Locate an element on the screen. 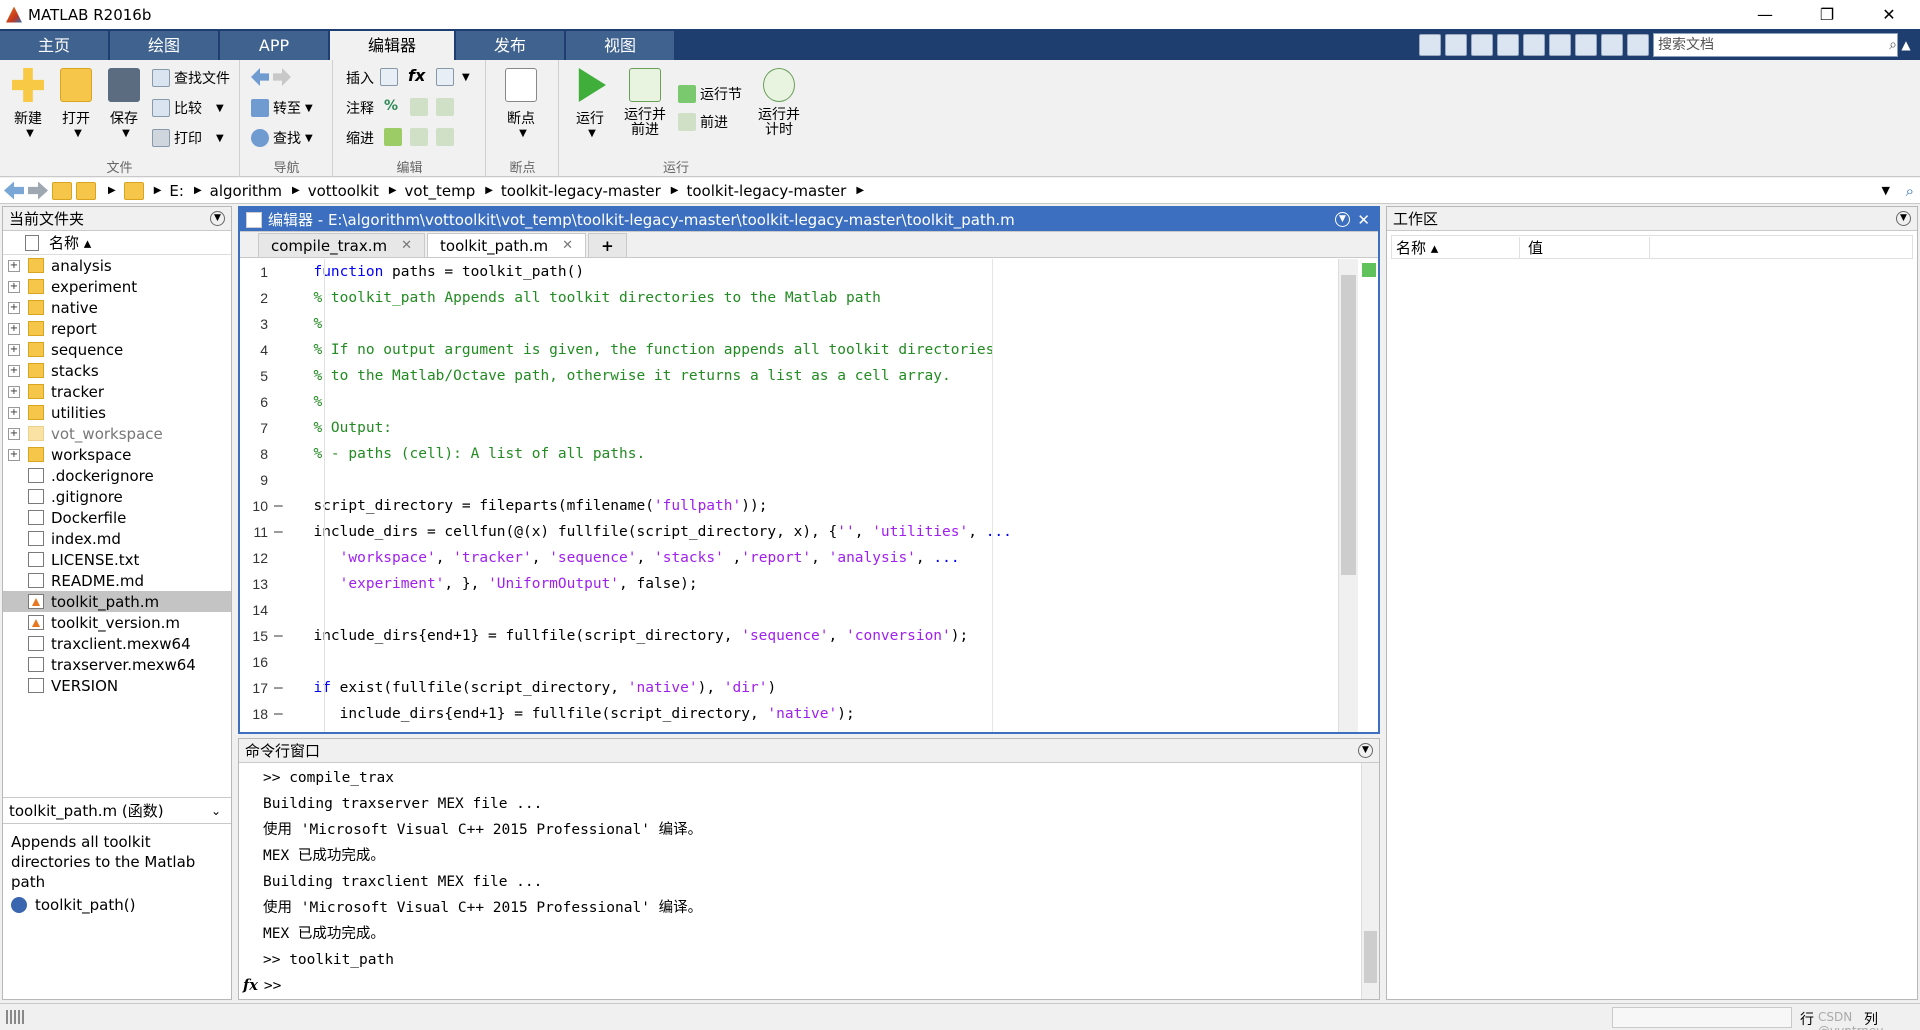 This screenshot has width=1920, height=1030. find-button: 查找 ▼ is located at coordinates (282, 138).